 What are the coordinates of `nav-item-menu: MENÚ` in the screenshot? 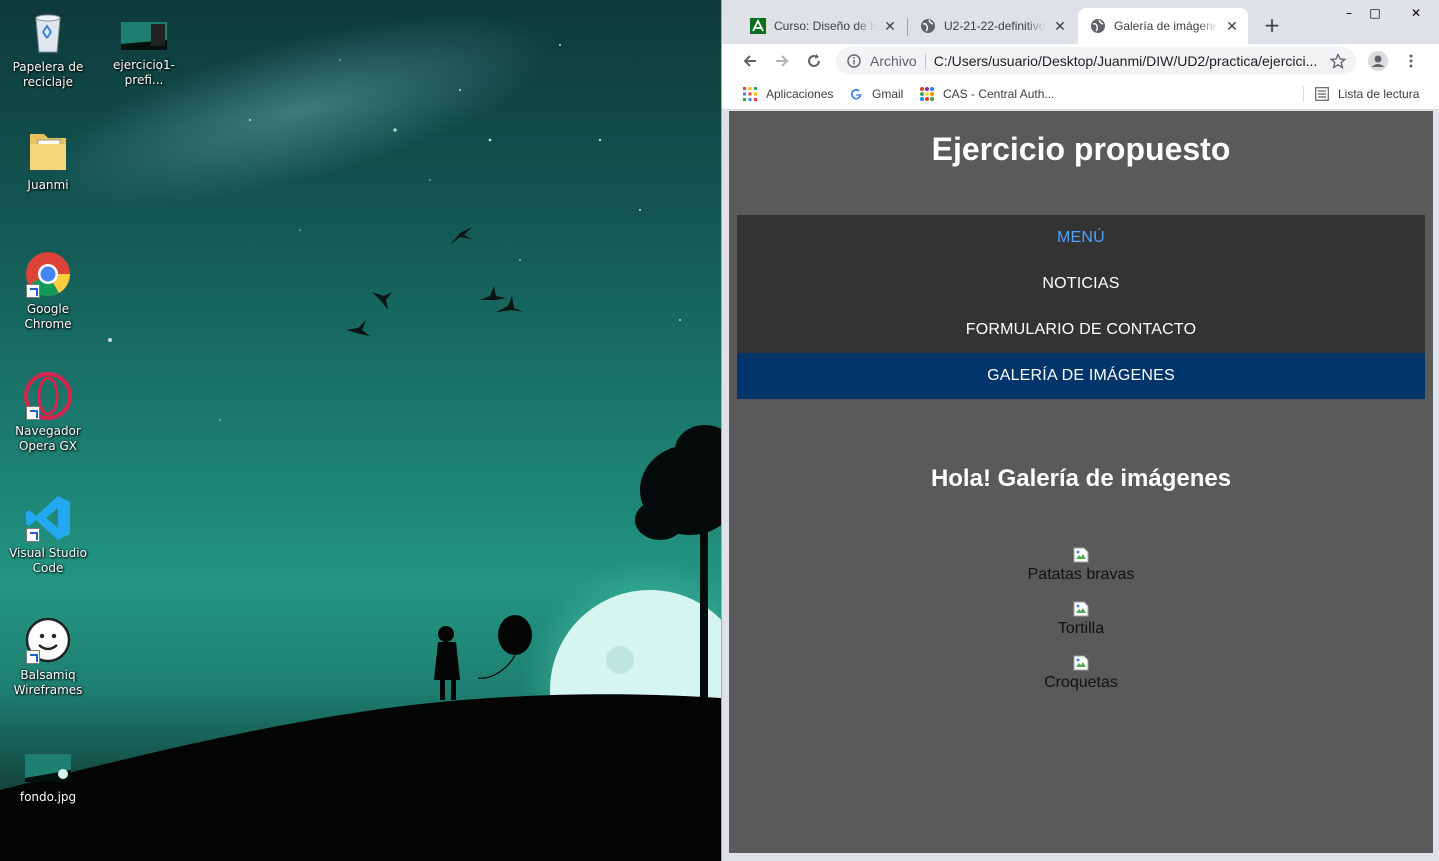 It's located at (1081, 238).